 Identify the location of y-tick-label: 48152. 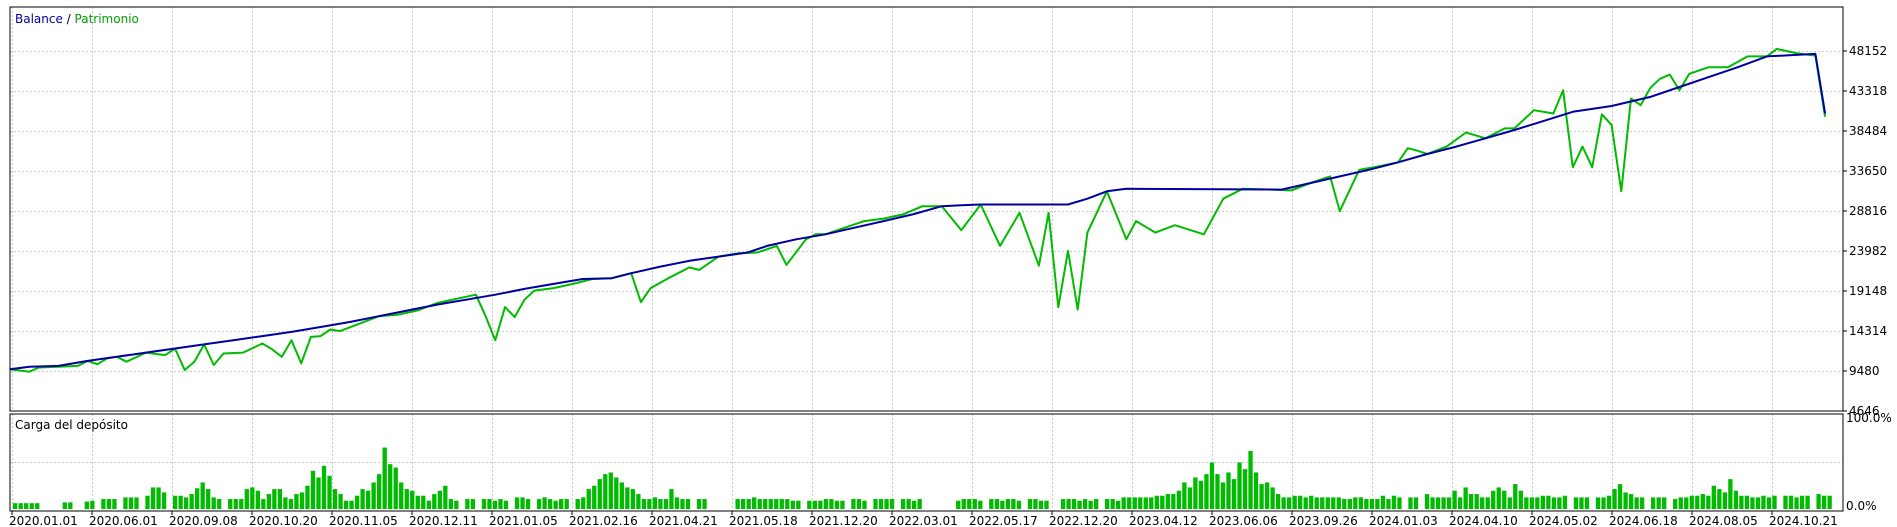
(1868, 51).